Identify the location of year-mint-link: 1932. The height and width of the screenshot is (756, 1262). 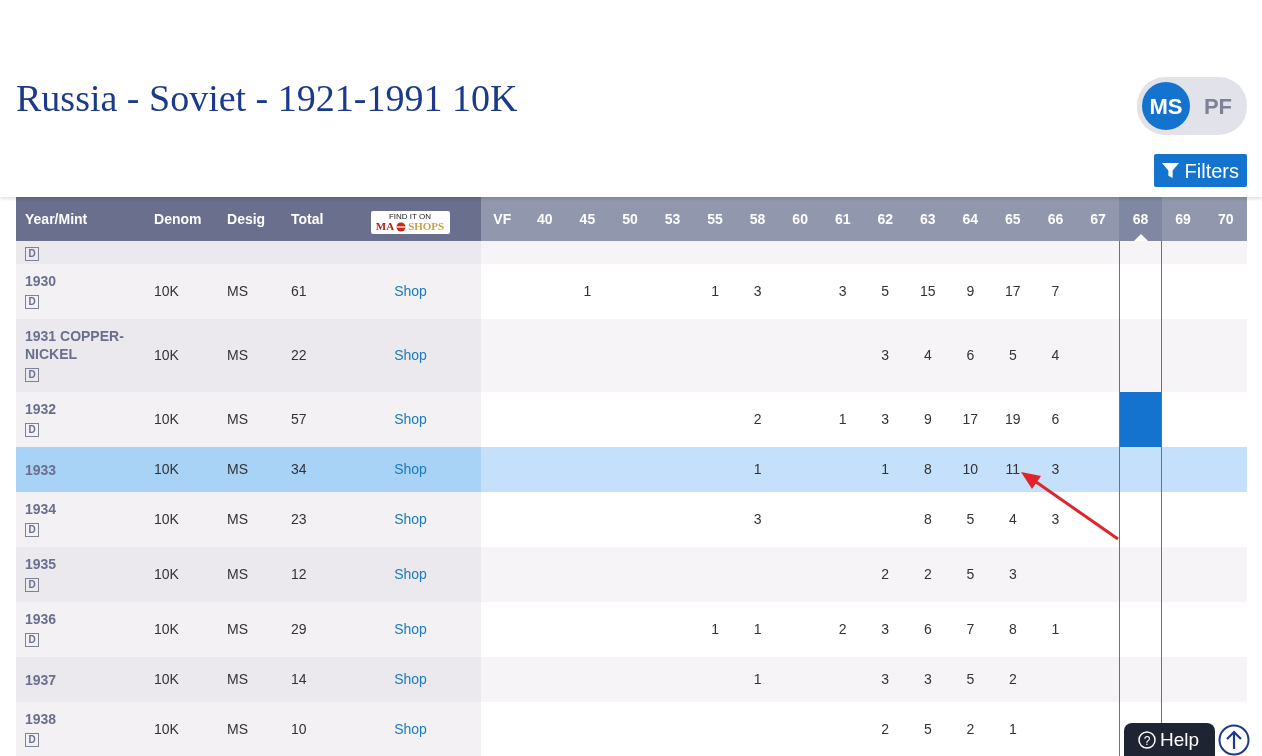
(84, 409).